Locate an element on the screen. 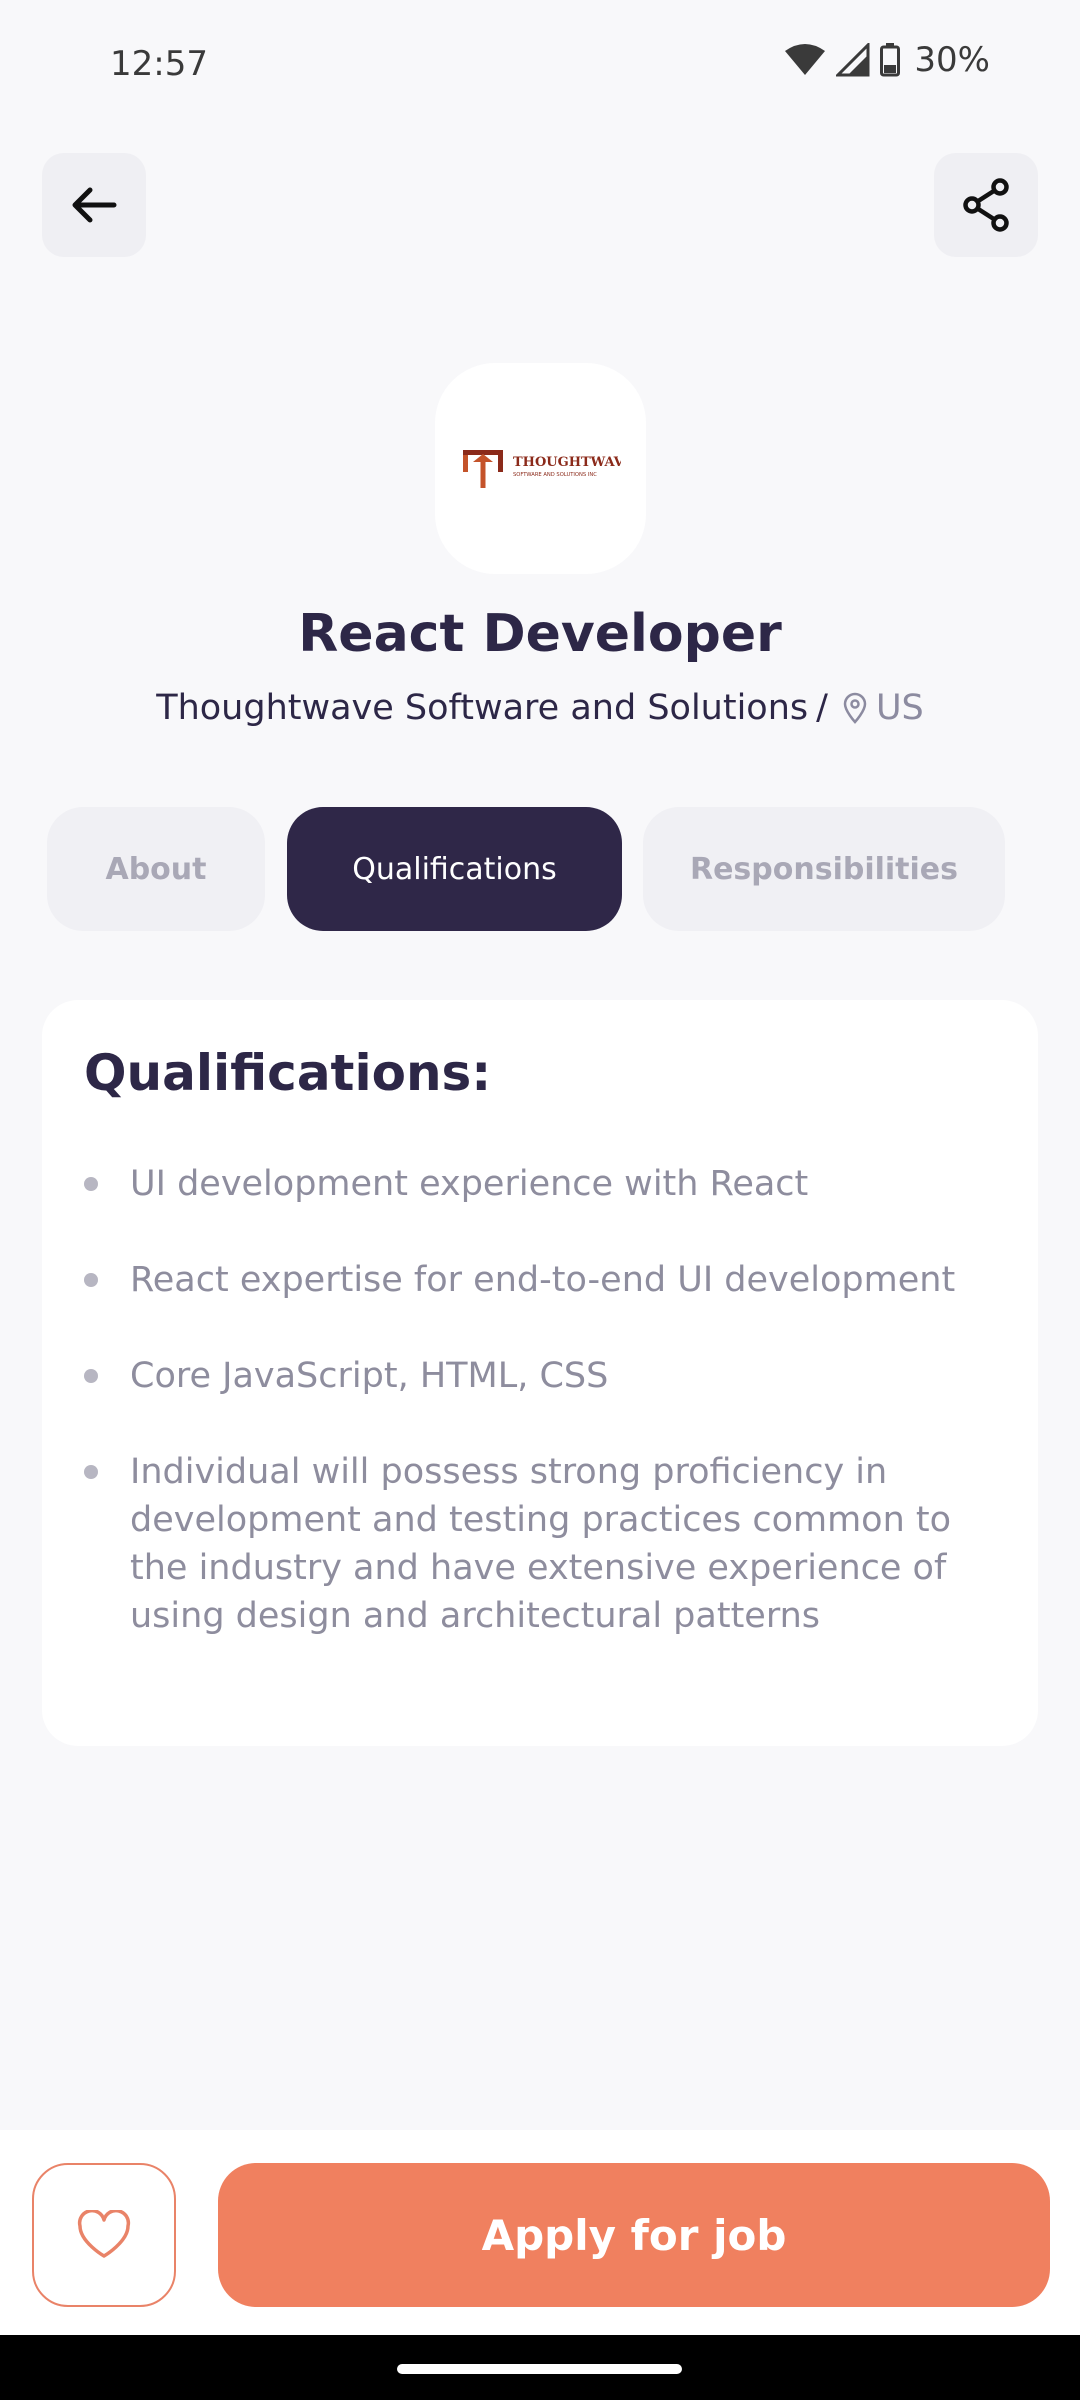 Image resolution: width=1080 pixels, height=2400 pixels. bottom-action-bar: Apply for job is located at coordinates (540, 2232).